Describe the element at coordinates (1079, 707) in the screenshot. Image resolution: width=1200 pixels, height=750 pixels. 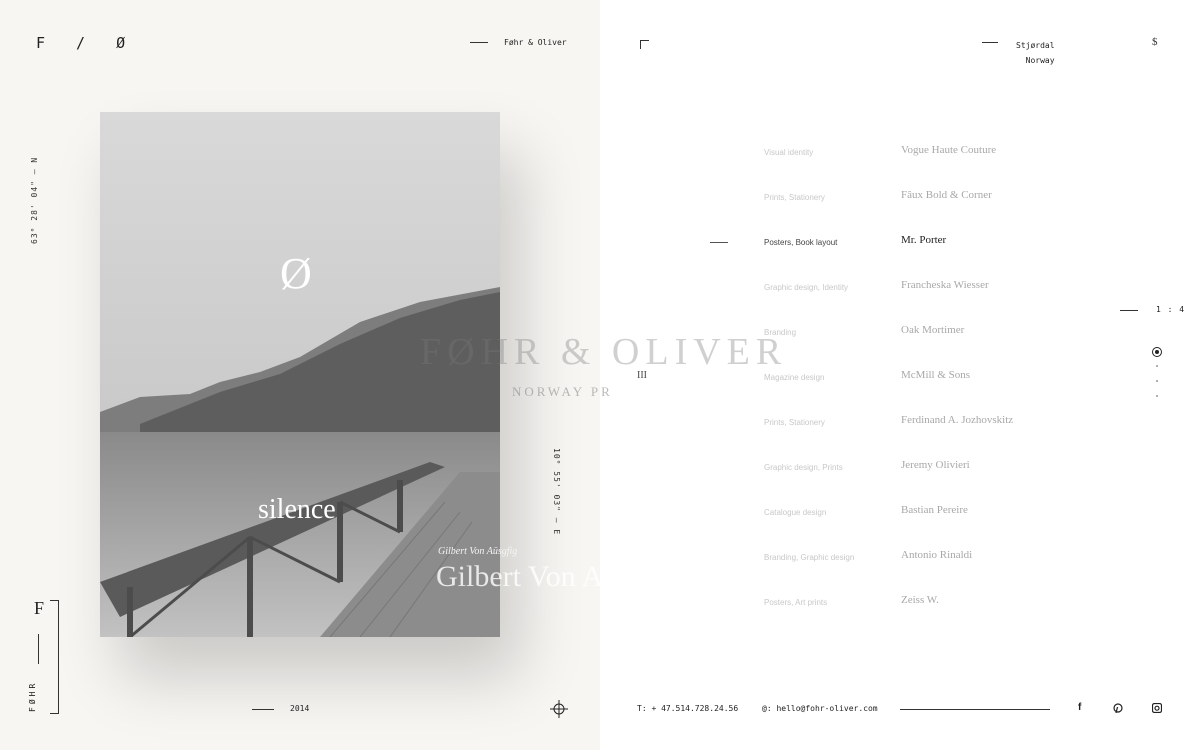
I see `facebook-icon: f` at that location.